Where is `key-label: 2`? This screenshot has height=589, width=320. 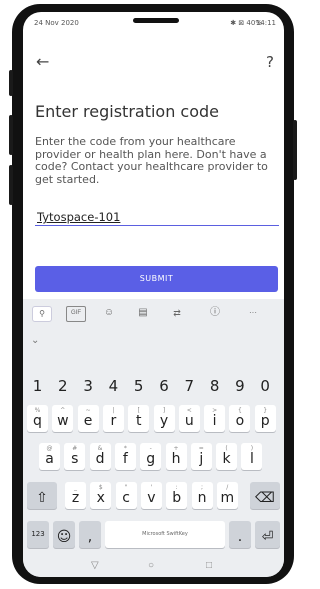 key-label: 2 is located at coordinates (63, 386).